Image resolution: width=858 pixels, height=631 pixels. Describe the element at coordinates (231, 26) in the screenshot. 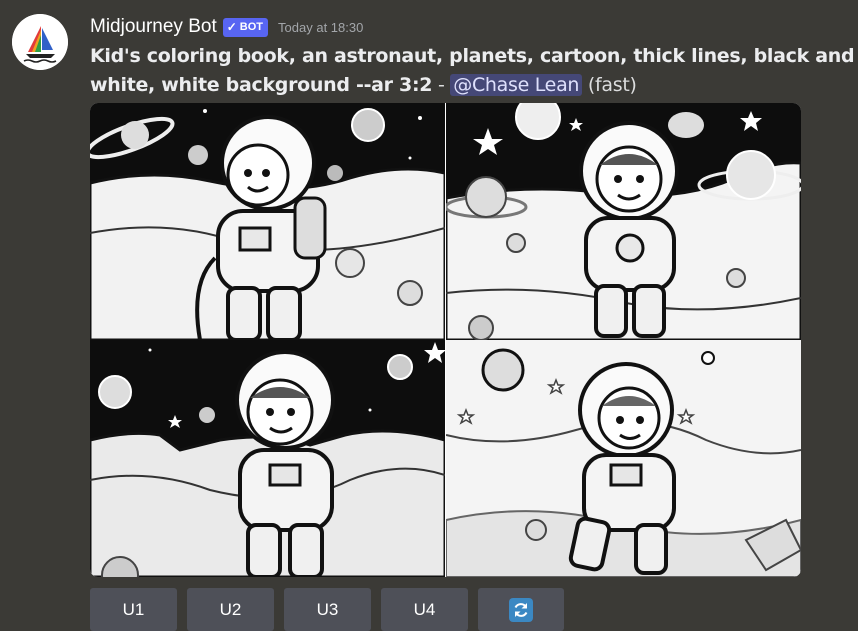

I see `verified-check-icon: ✓` at that location.